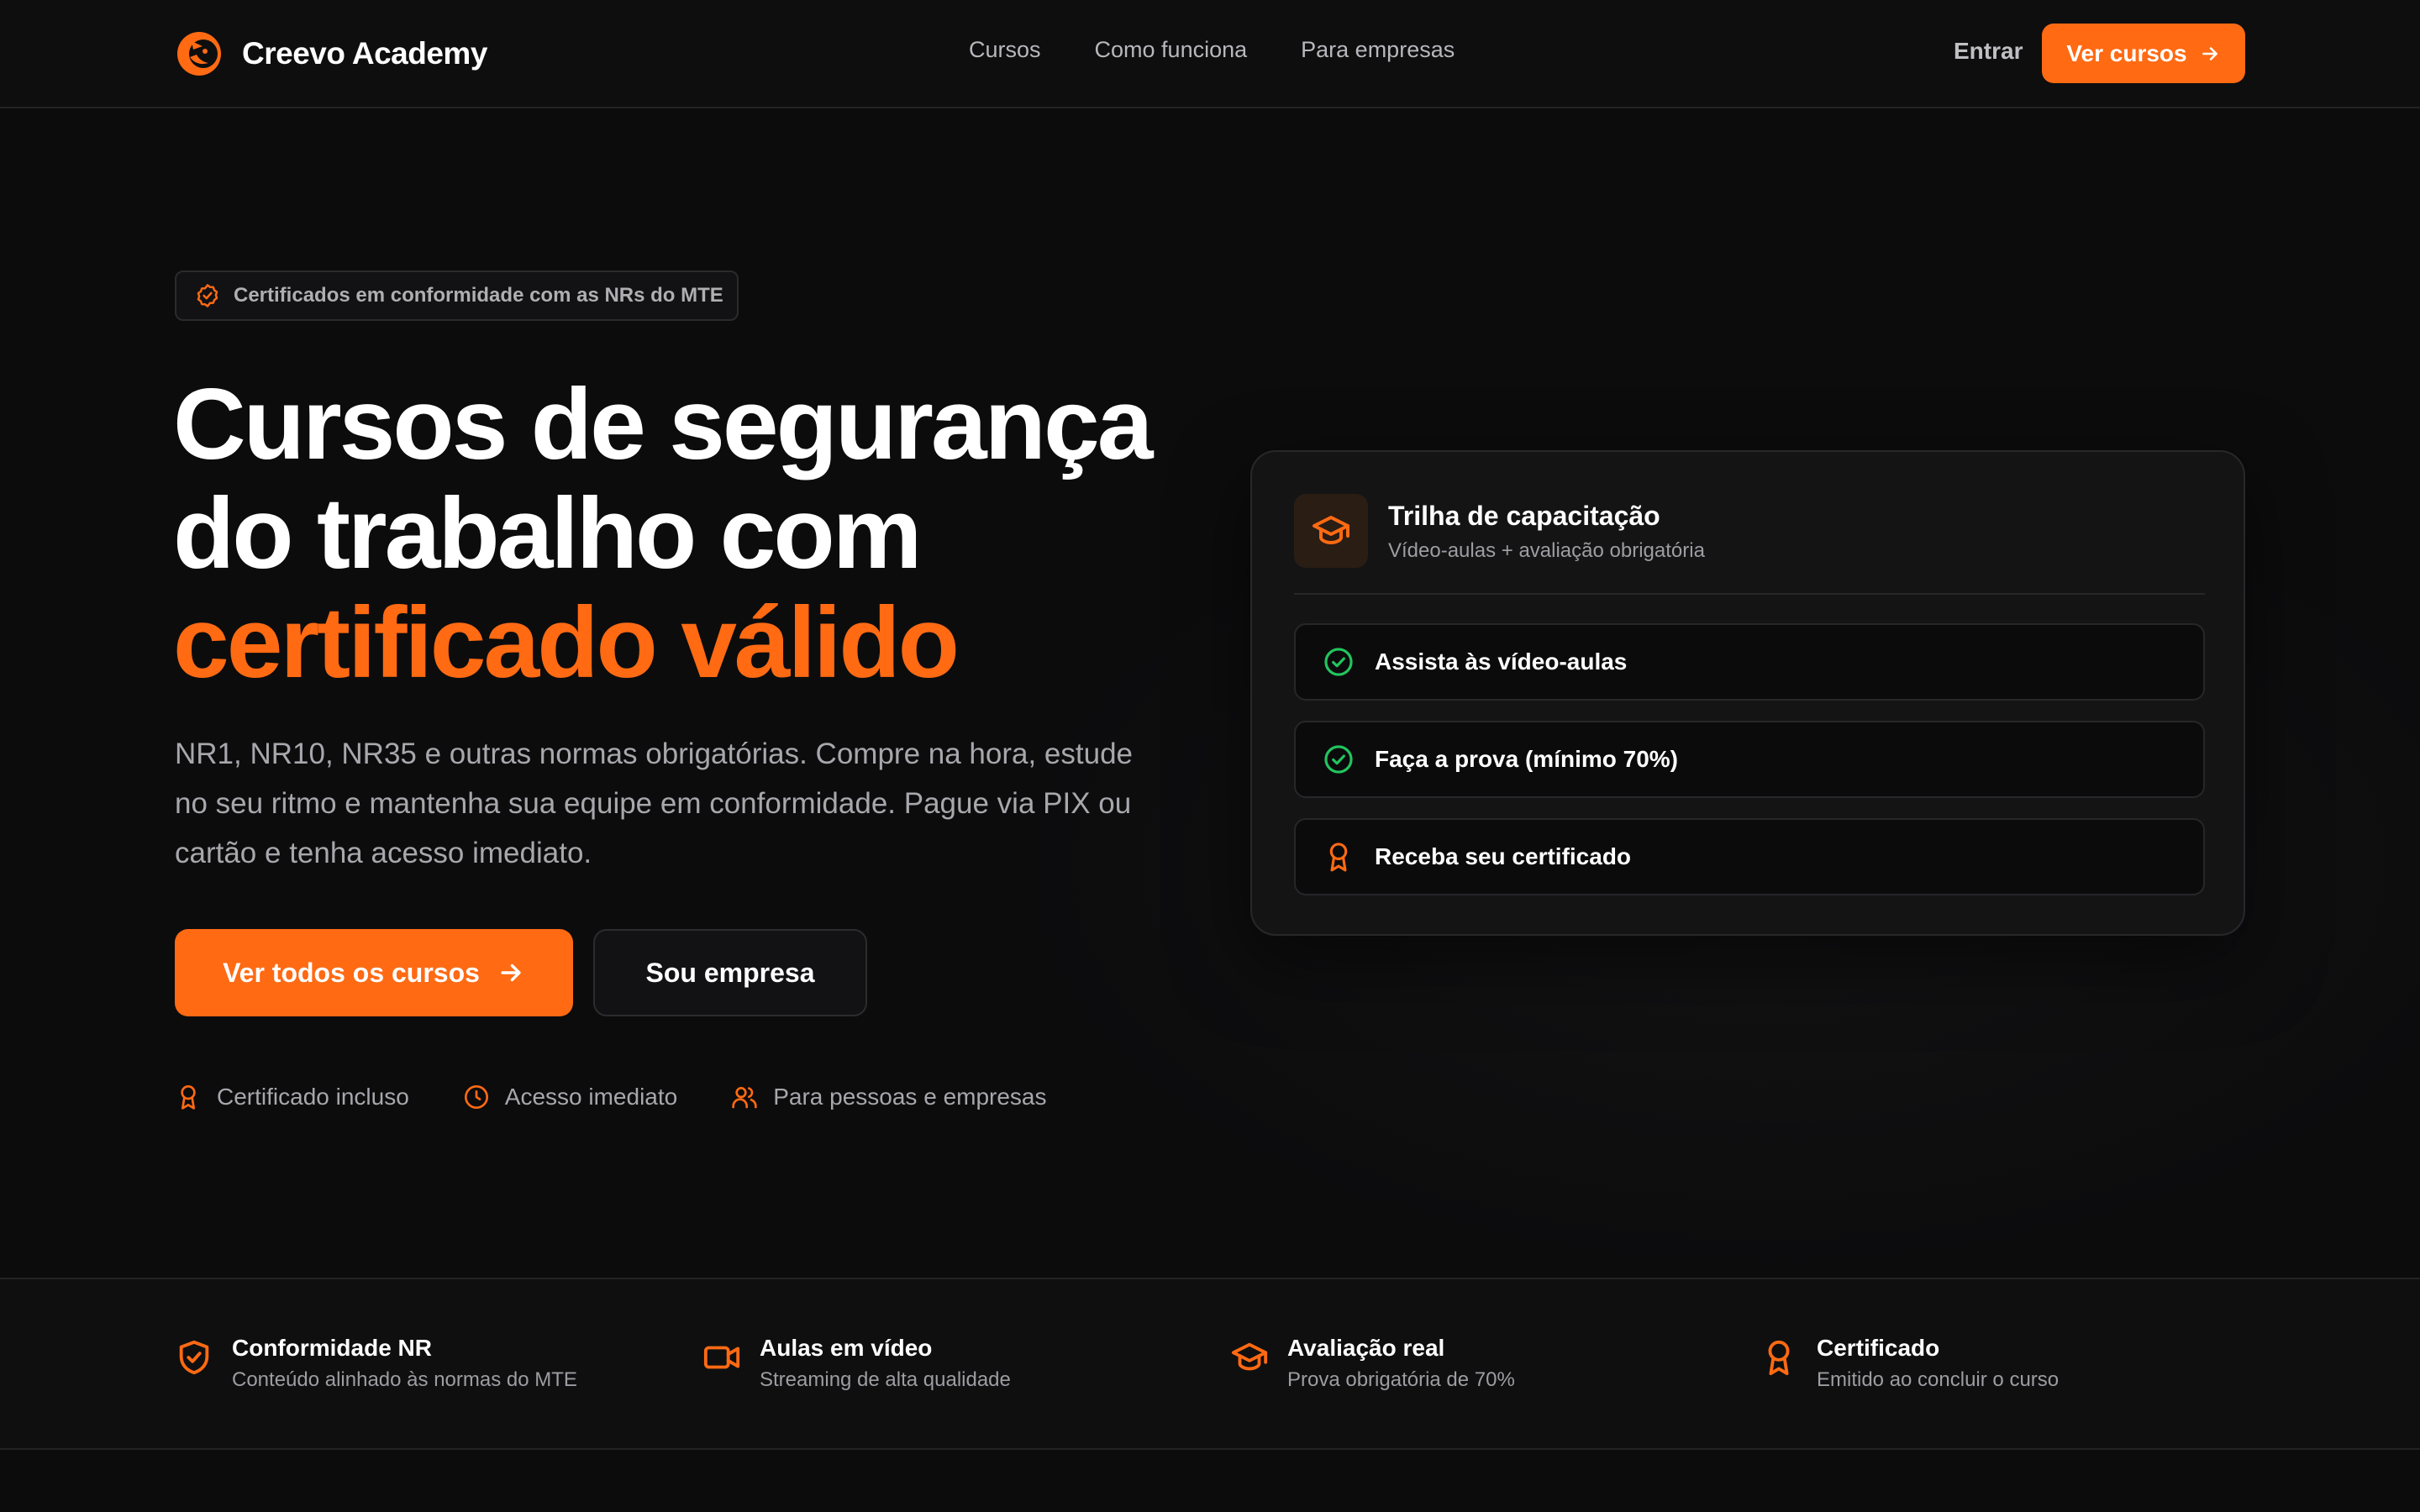 The width and height of the screenshot is (2420, 1512). What do you see at coordinates (1210, 1482) in the screenshot?
I see `next-section-start` at bounding box center [1210, 1482].